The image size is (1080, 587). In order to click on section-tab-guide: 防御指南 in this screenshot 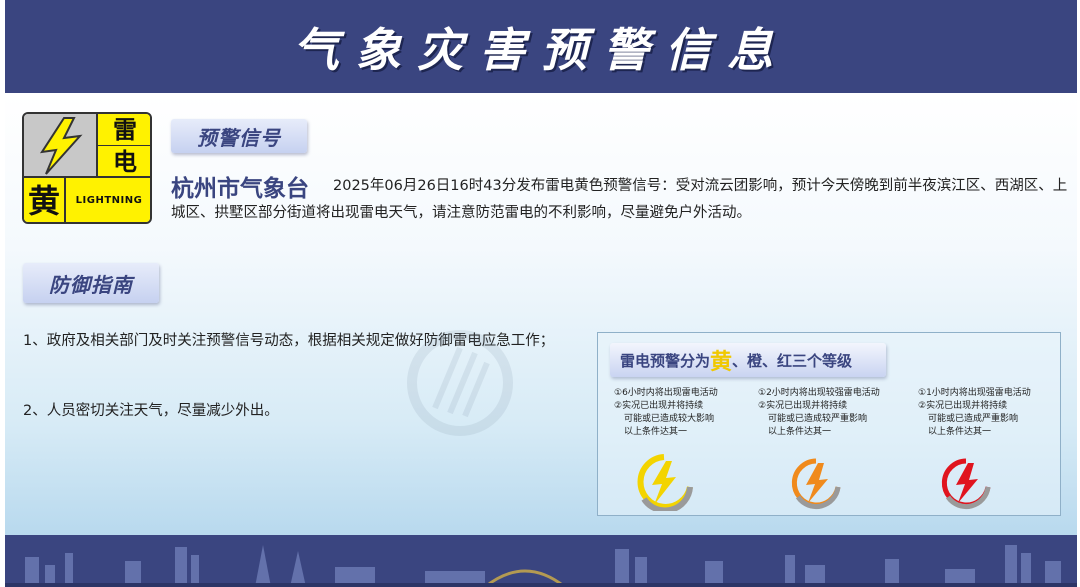, I will do `click(91, 283)`.